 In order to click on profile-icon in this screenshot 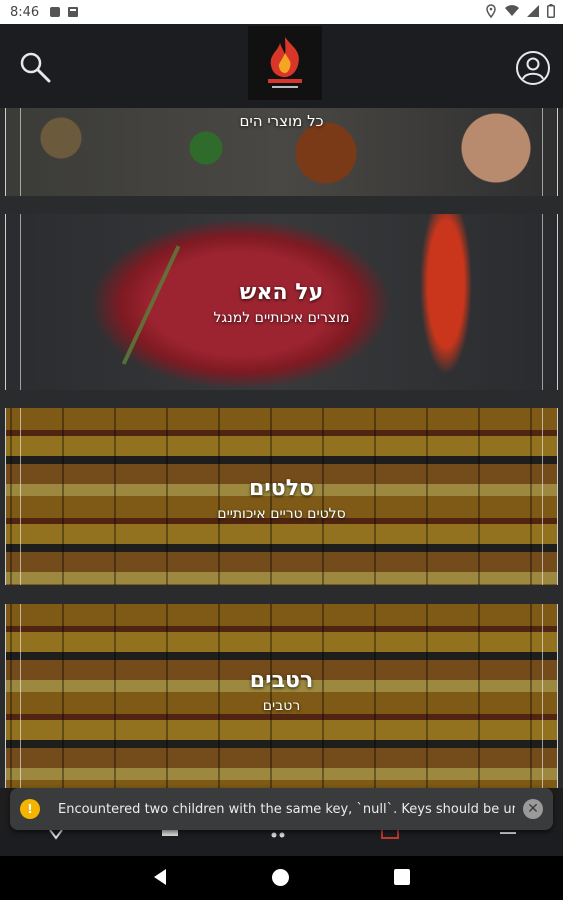, I will do `click(533, 68)`.